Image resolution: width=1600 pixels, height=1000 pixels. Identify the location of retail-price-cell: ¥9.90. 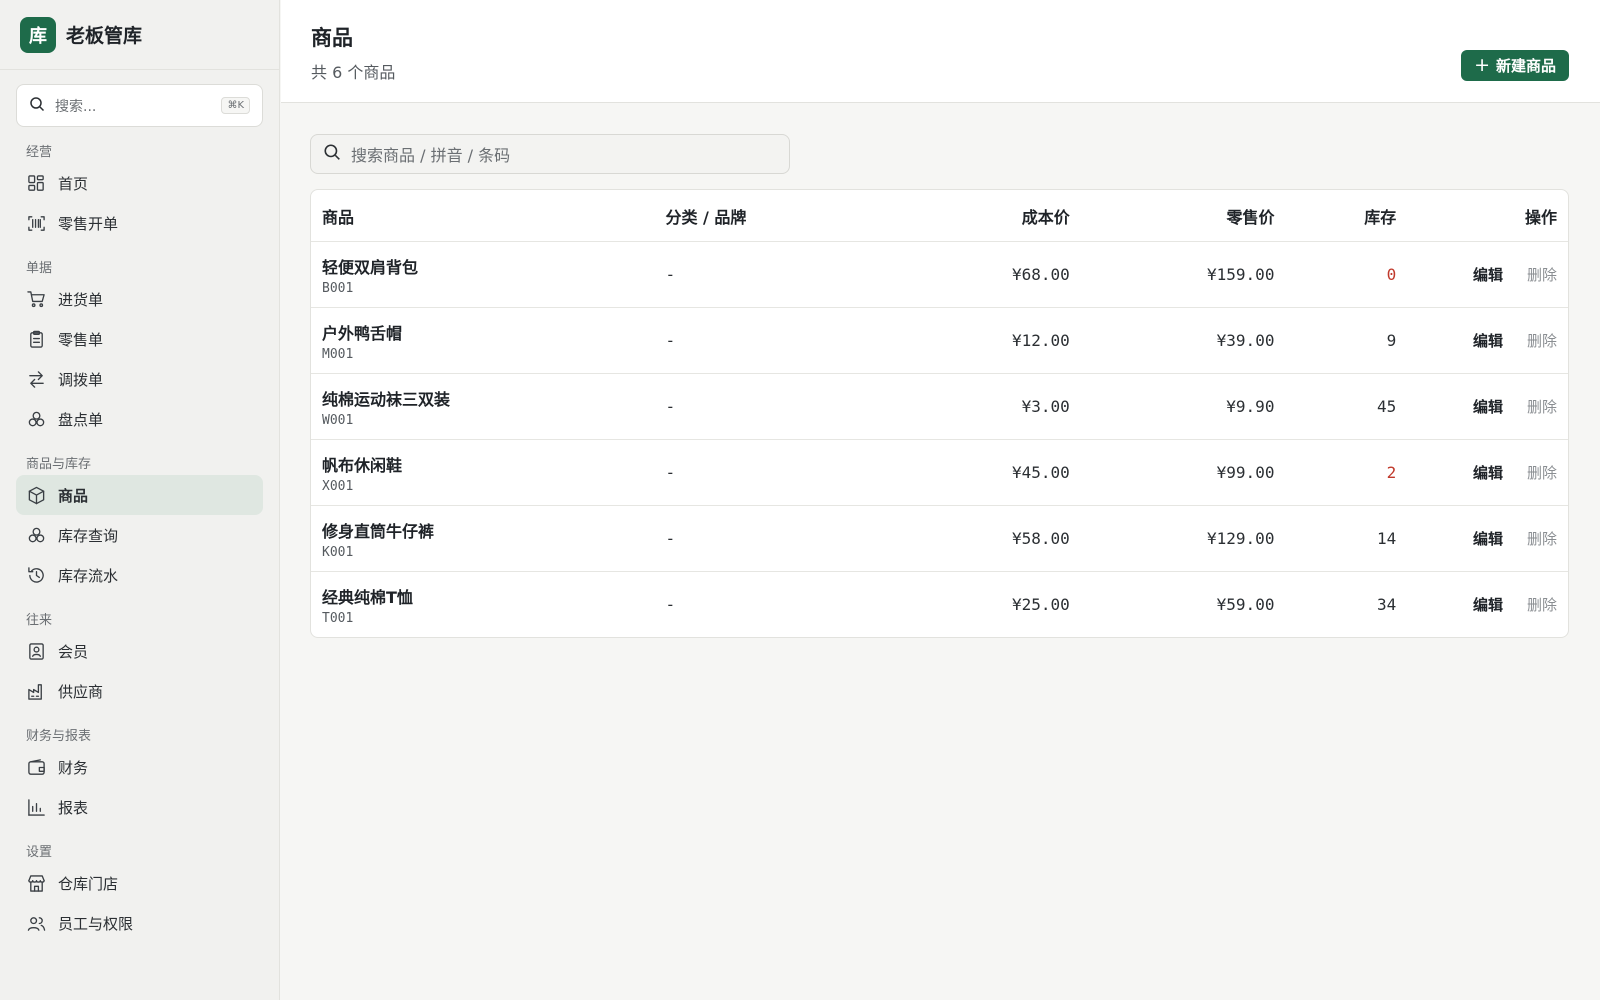
(1250, 406).